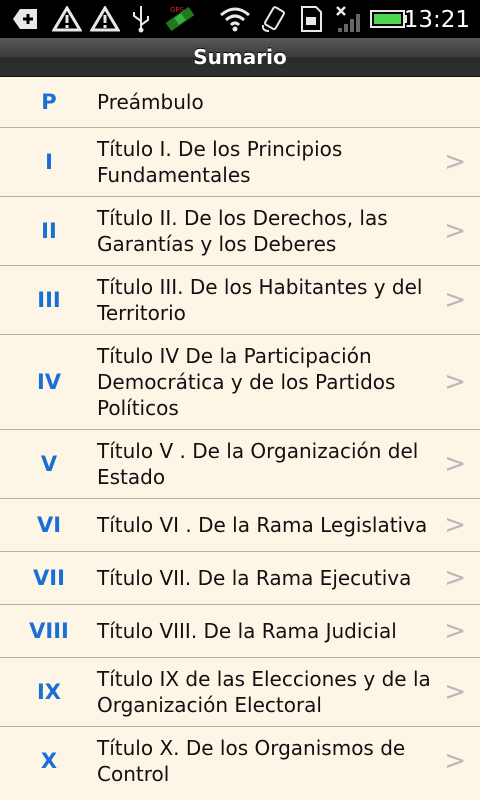  I want to click on sd-card-icon, so click(311, 19).